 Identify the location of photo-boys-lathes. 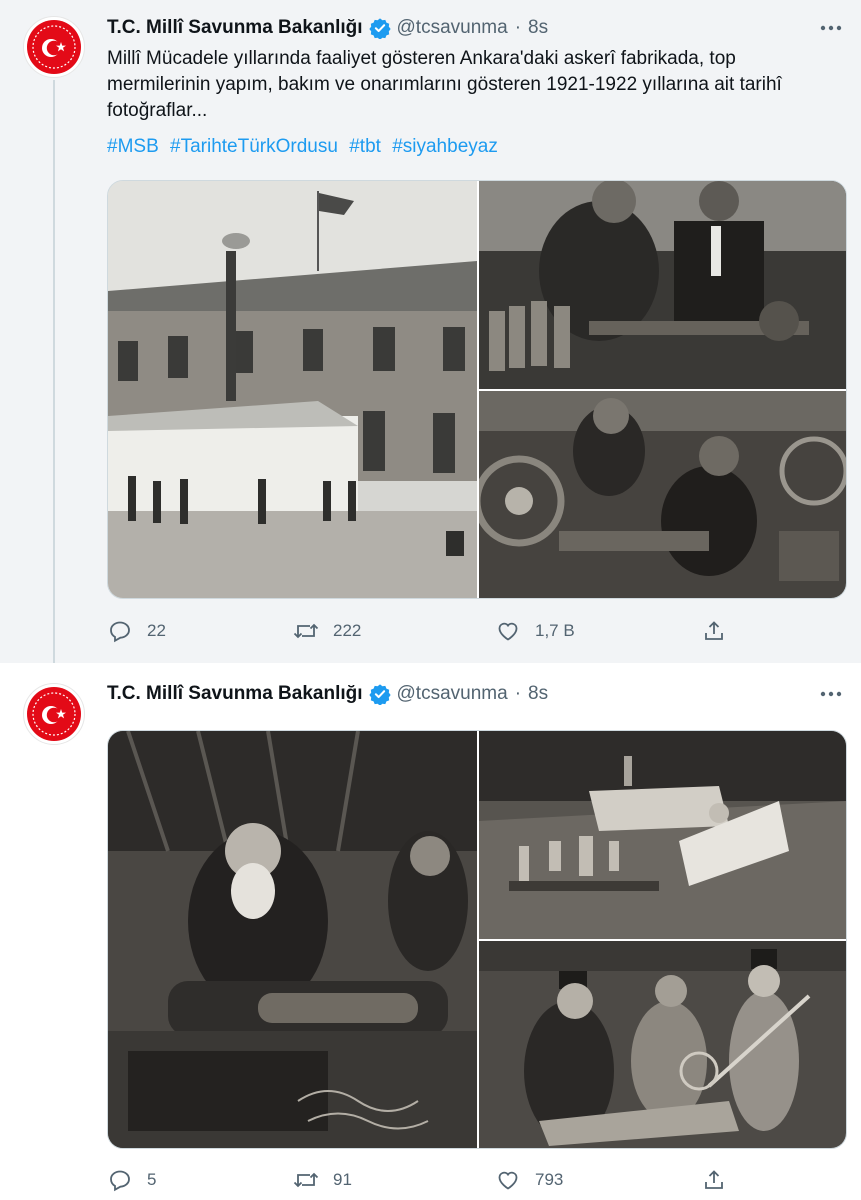
(662, 494).